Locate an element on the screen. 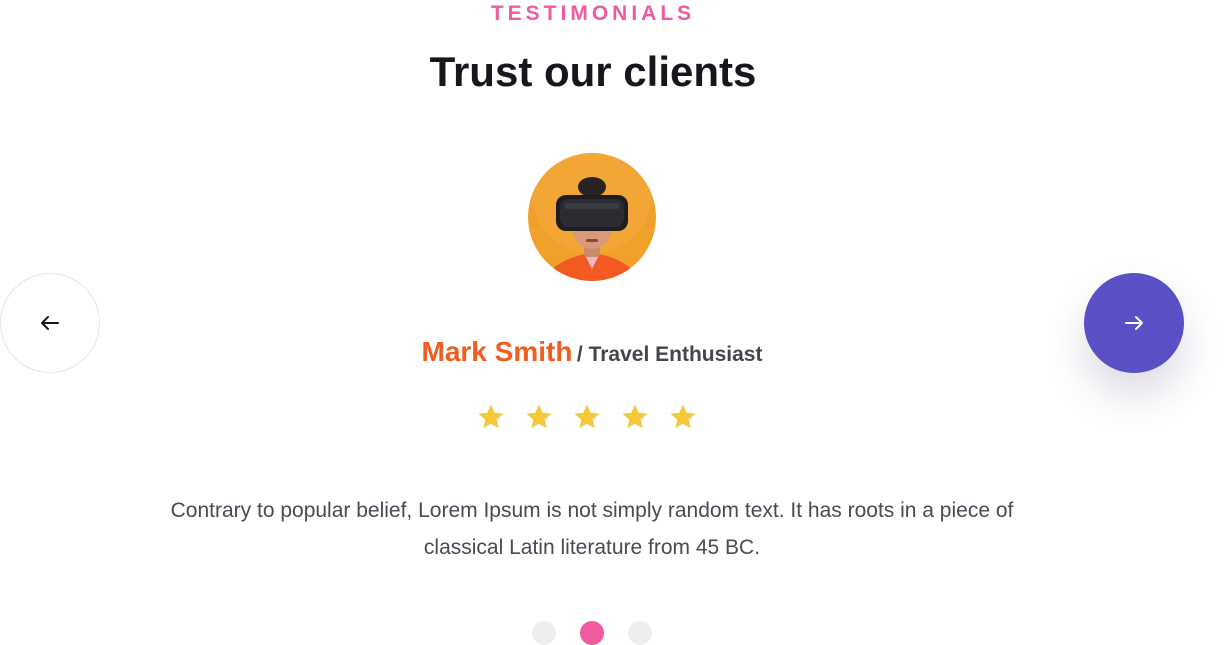  carousel-pagination is located at coordinates (592, 633).